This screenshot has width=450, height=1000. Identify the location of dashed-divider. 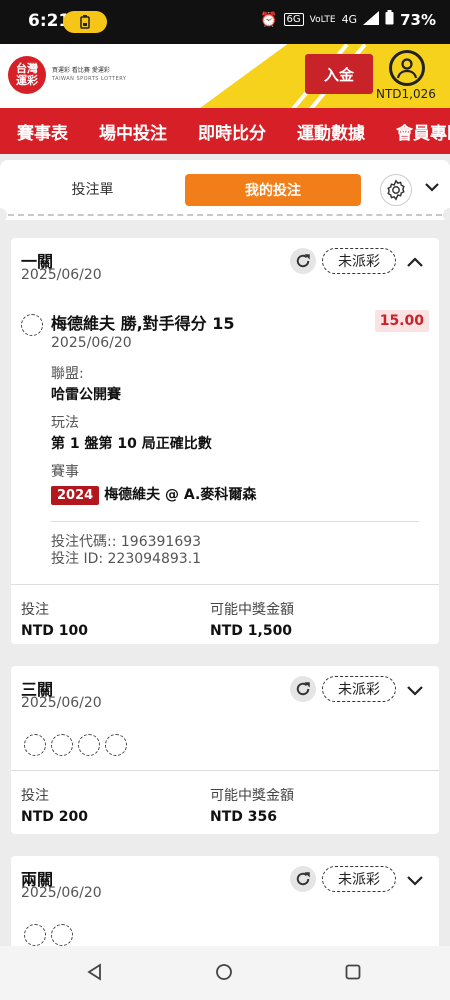
(225, 215).